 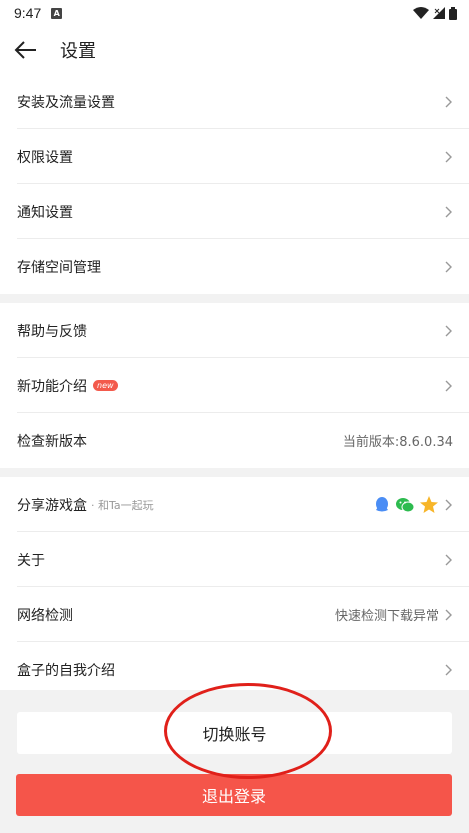 What do you see at coordinates (405, 505) in the screenshot?
I see `wechat-icon` at bounding box center [405, 505].